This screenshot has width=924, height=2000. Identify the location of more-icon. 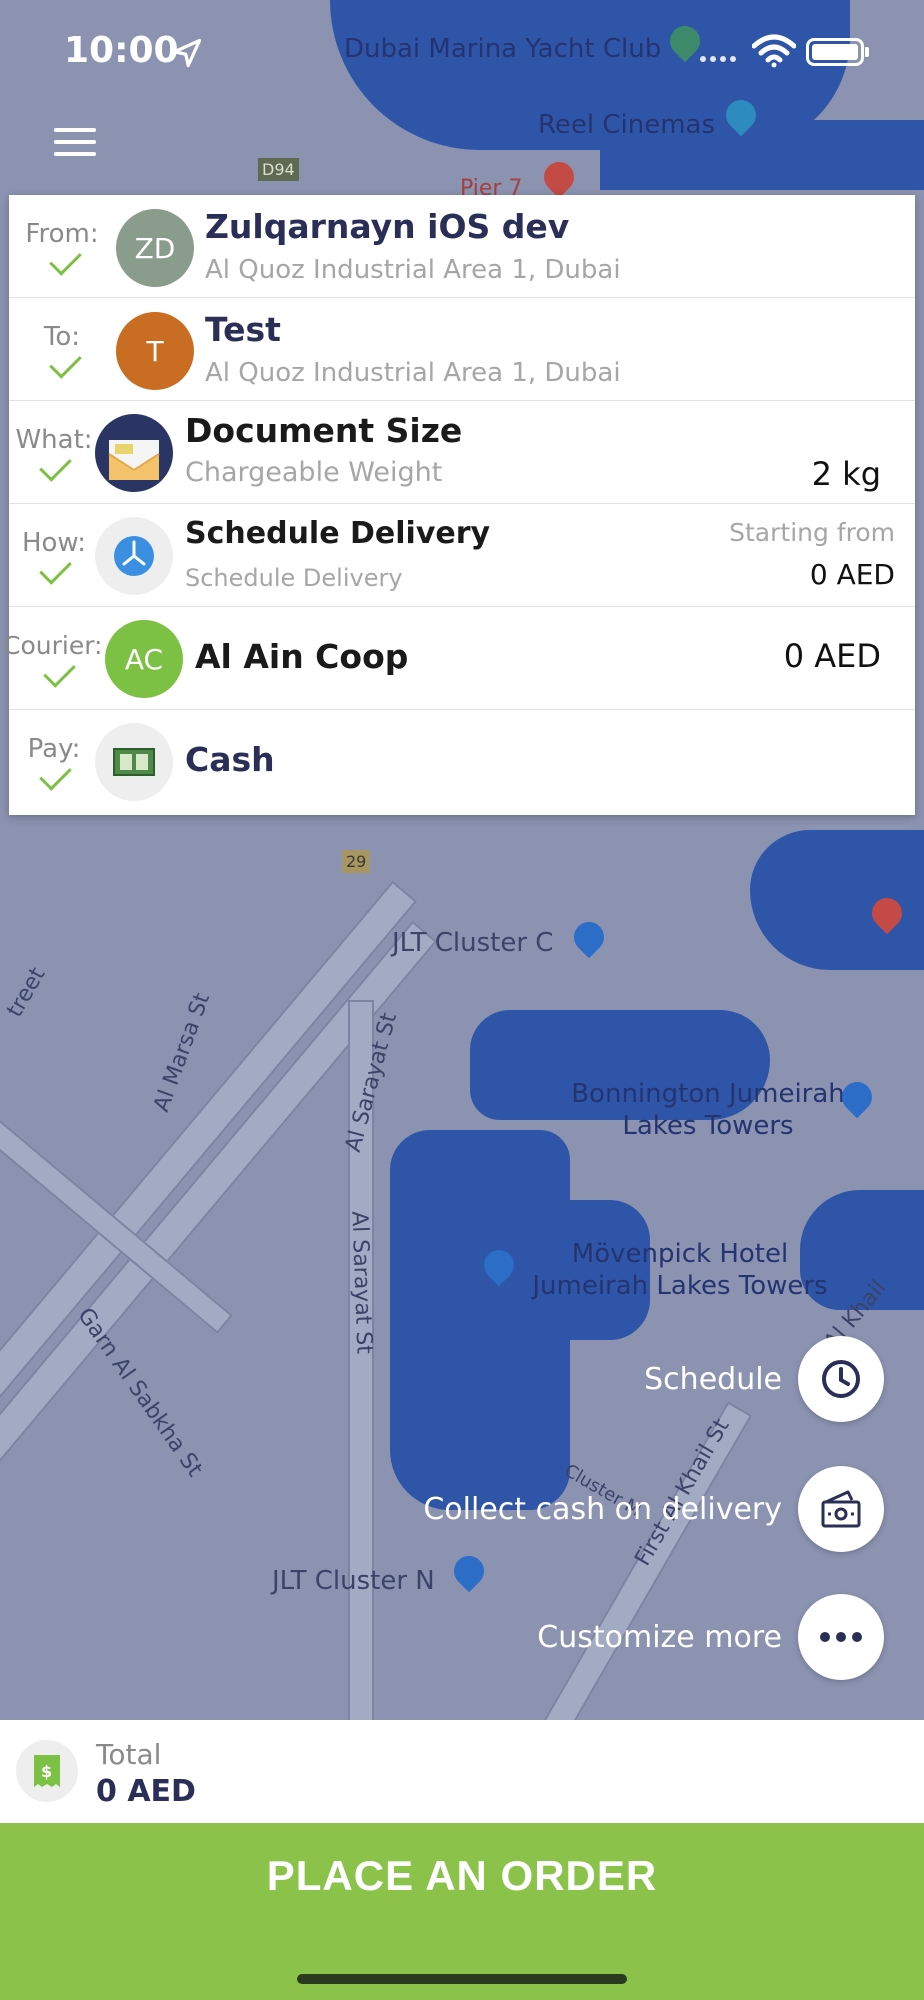
(841, 1637).